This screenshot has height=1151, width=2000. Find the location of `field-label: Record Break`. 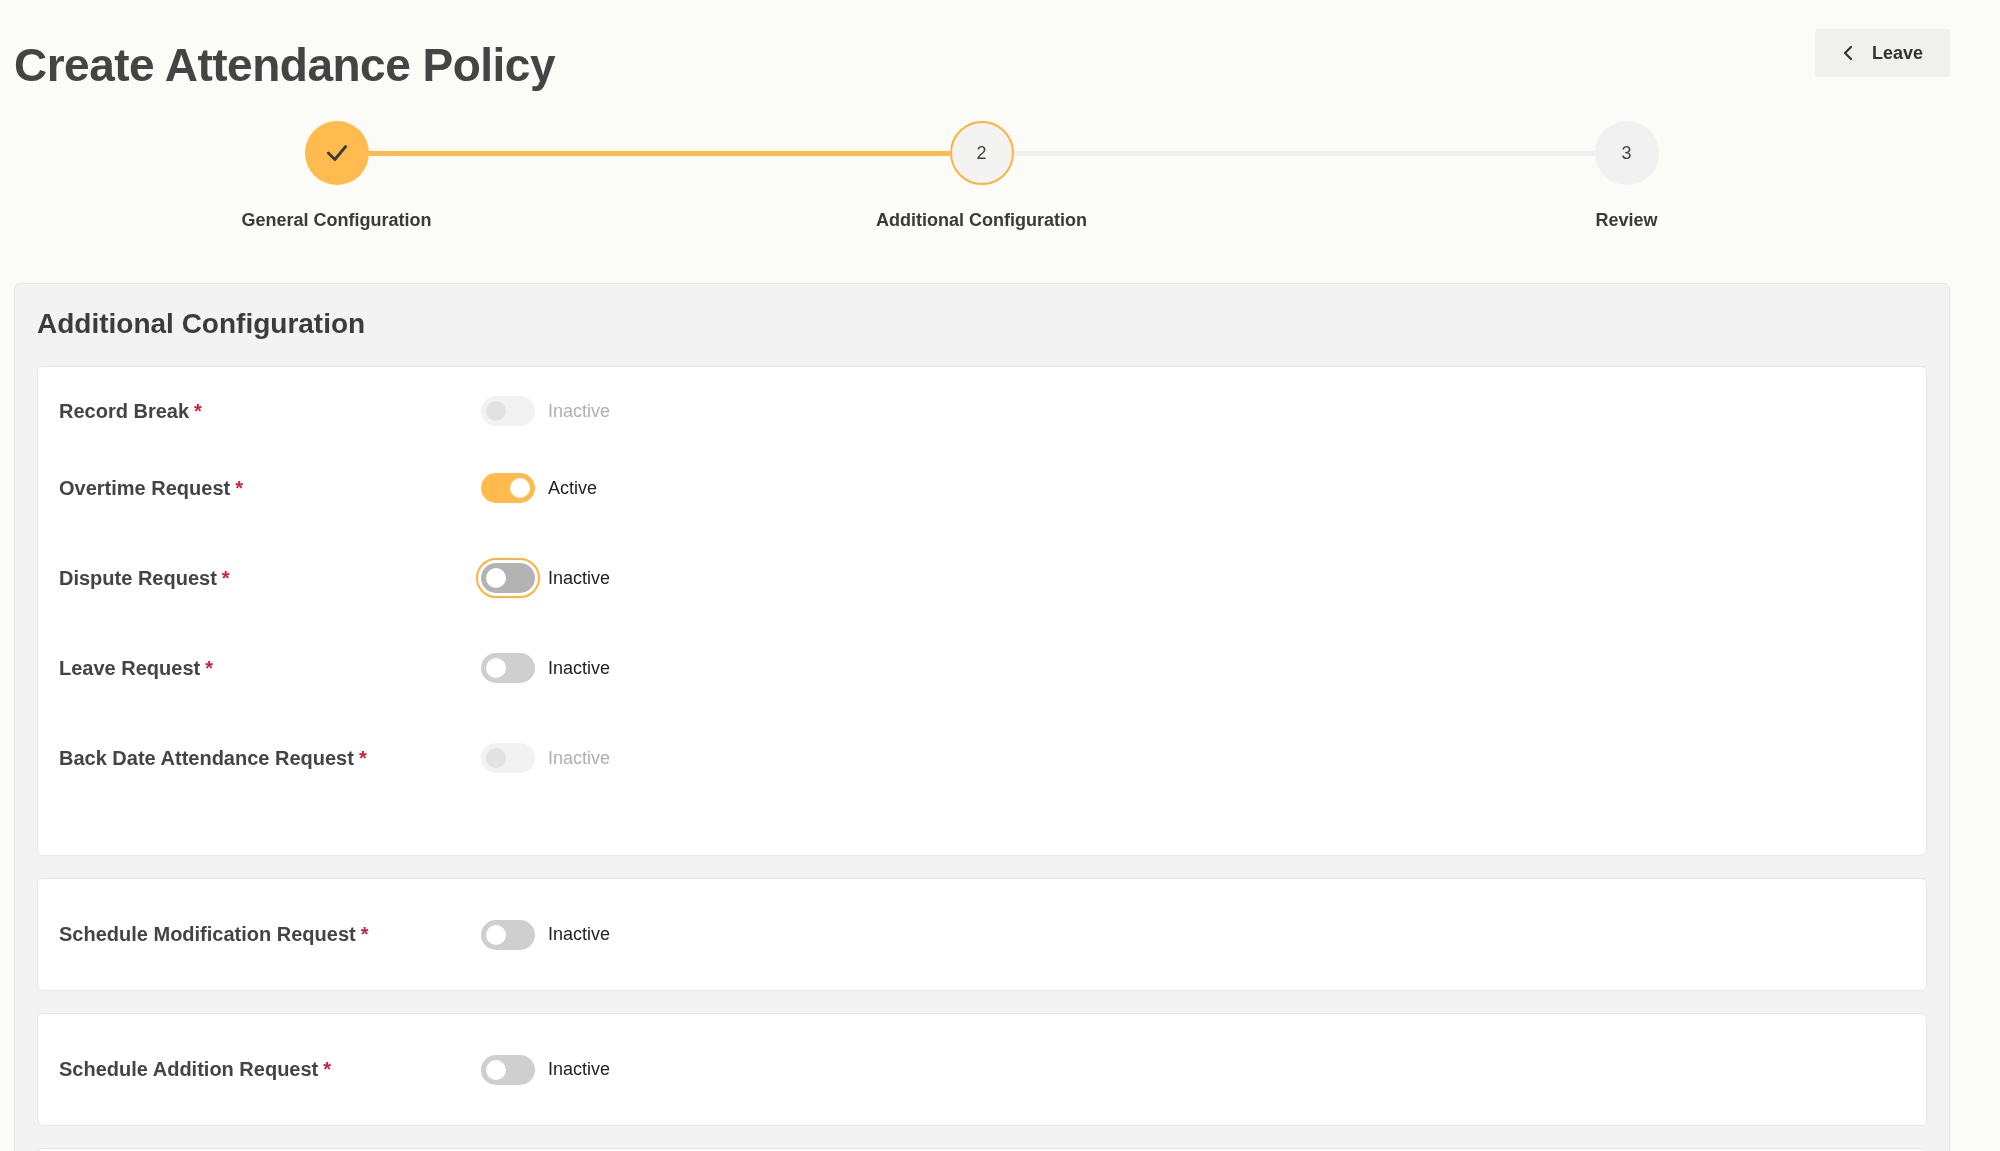

field-label: Record Break is located at coordinates (124, 411).